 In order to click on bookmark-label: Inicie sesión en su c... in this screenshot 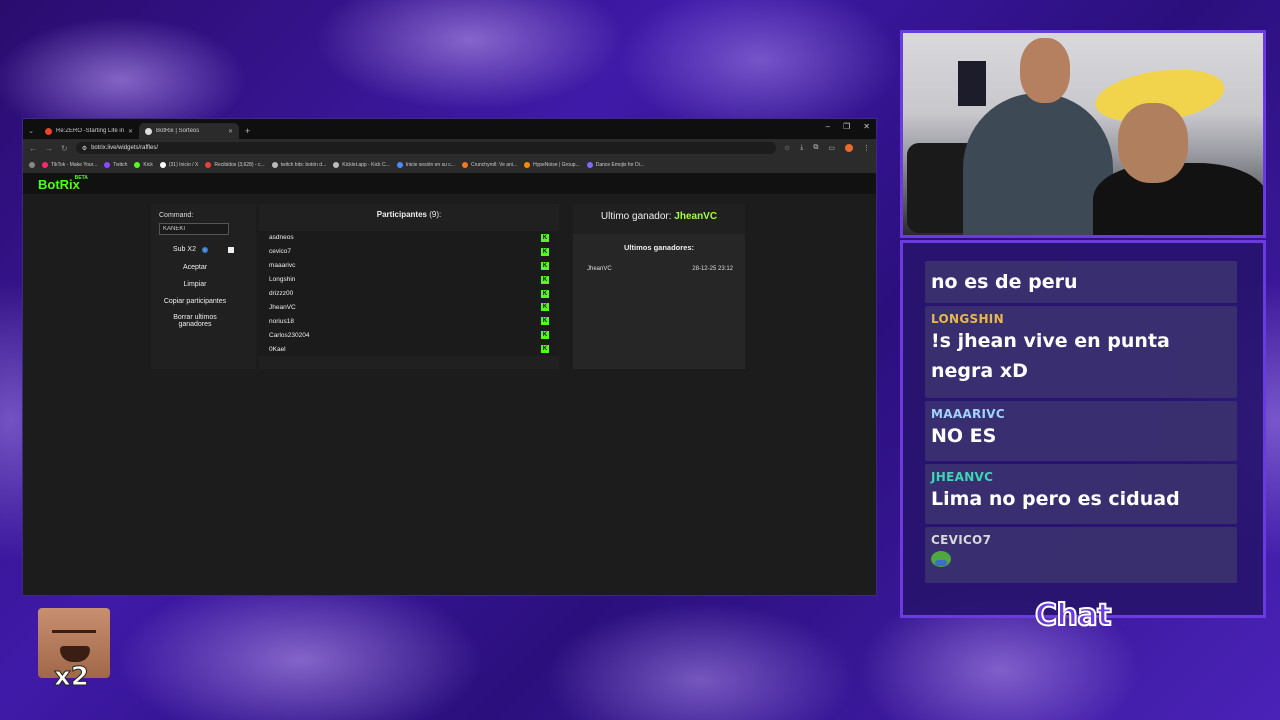, I will do `click(430, 165)`.